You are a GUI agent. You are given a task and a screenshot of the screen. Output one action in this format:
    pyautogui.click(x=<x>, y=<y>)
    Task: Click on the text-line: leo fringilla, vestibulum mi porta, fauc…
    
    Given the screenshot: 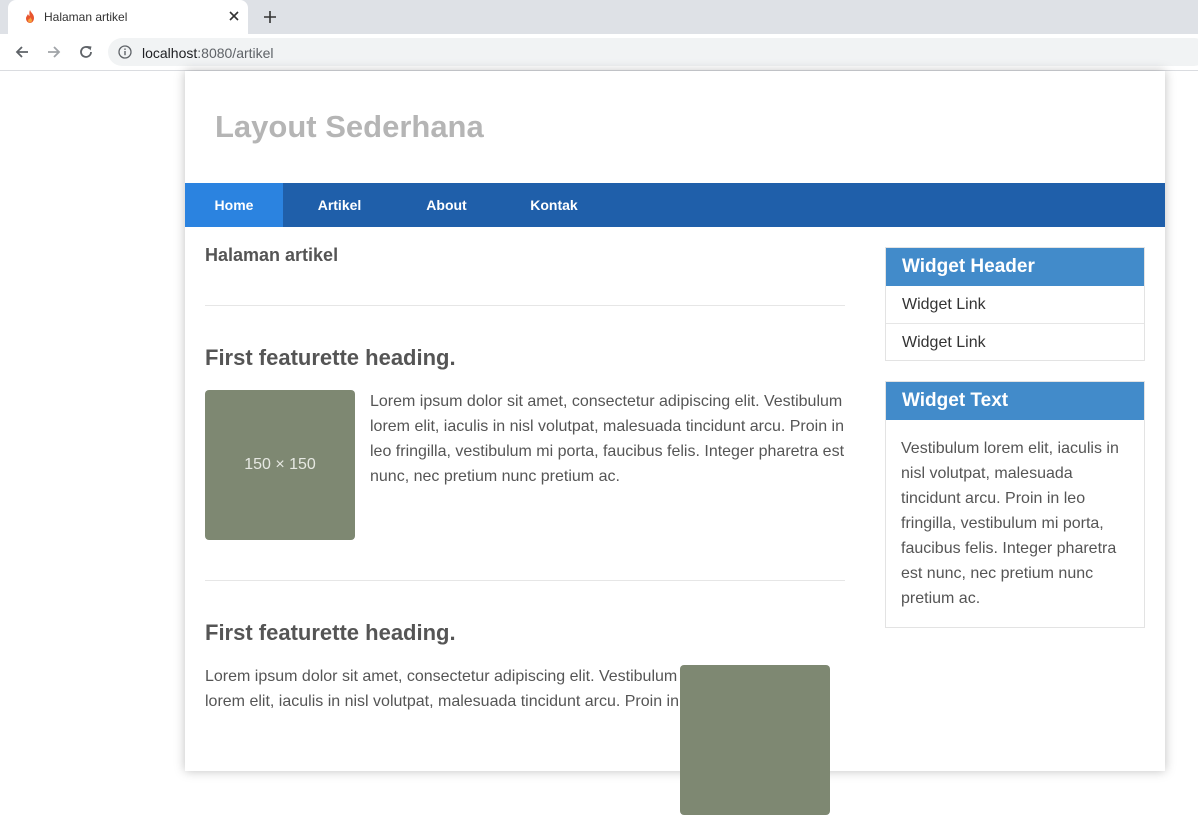 What is the action you would take?
    pyautogui.click(x=607, y=451)
    